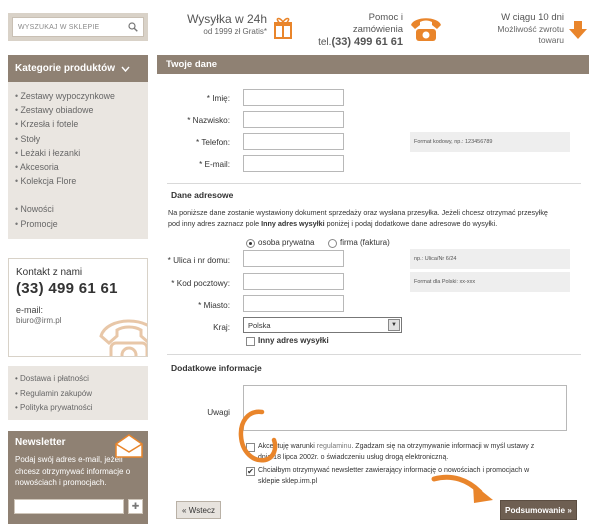 This screenshot has height=532, width=600. What do you see at coordinates (200, 283) in the screenshot?
I see `label-postal: * Kod pocztowy:` at bounding box center [200, 283].